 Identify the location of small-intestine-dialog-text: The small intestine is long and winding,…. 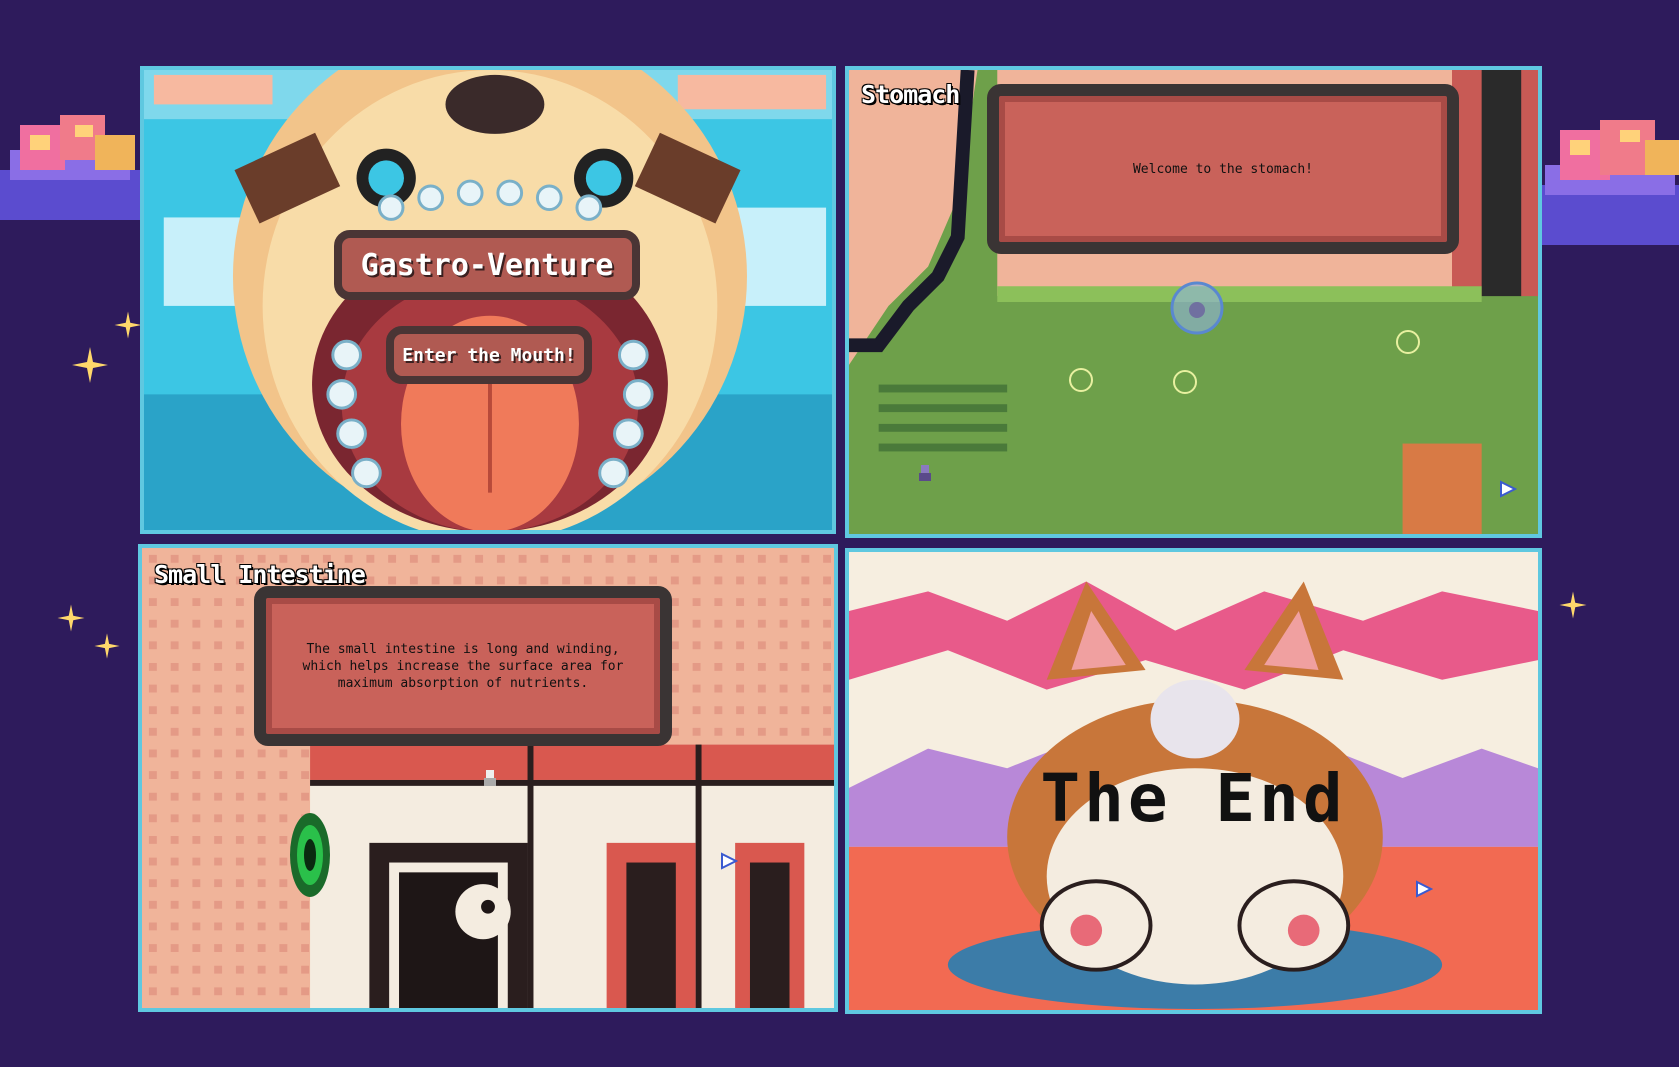
(463, 666).